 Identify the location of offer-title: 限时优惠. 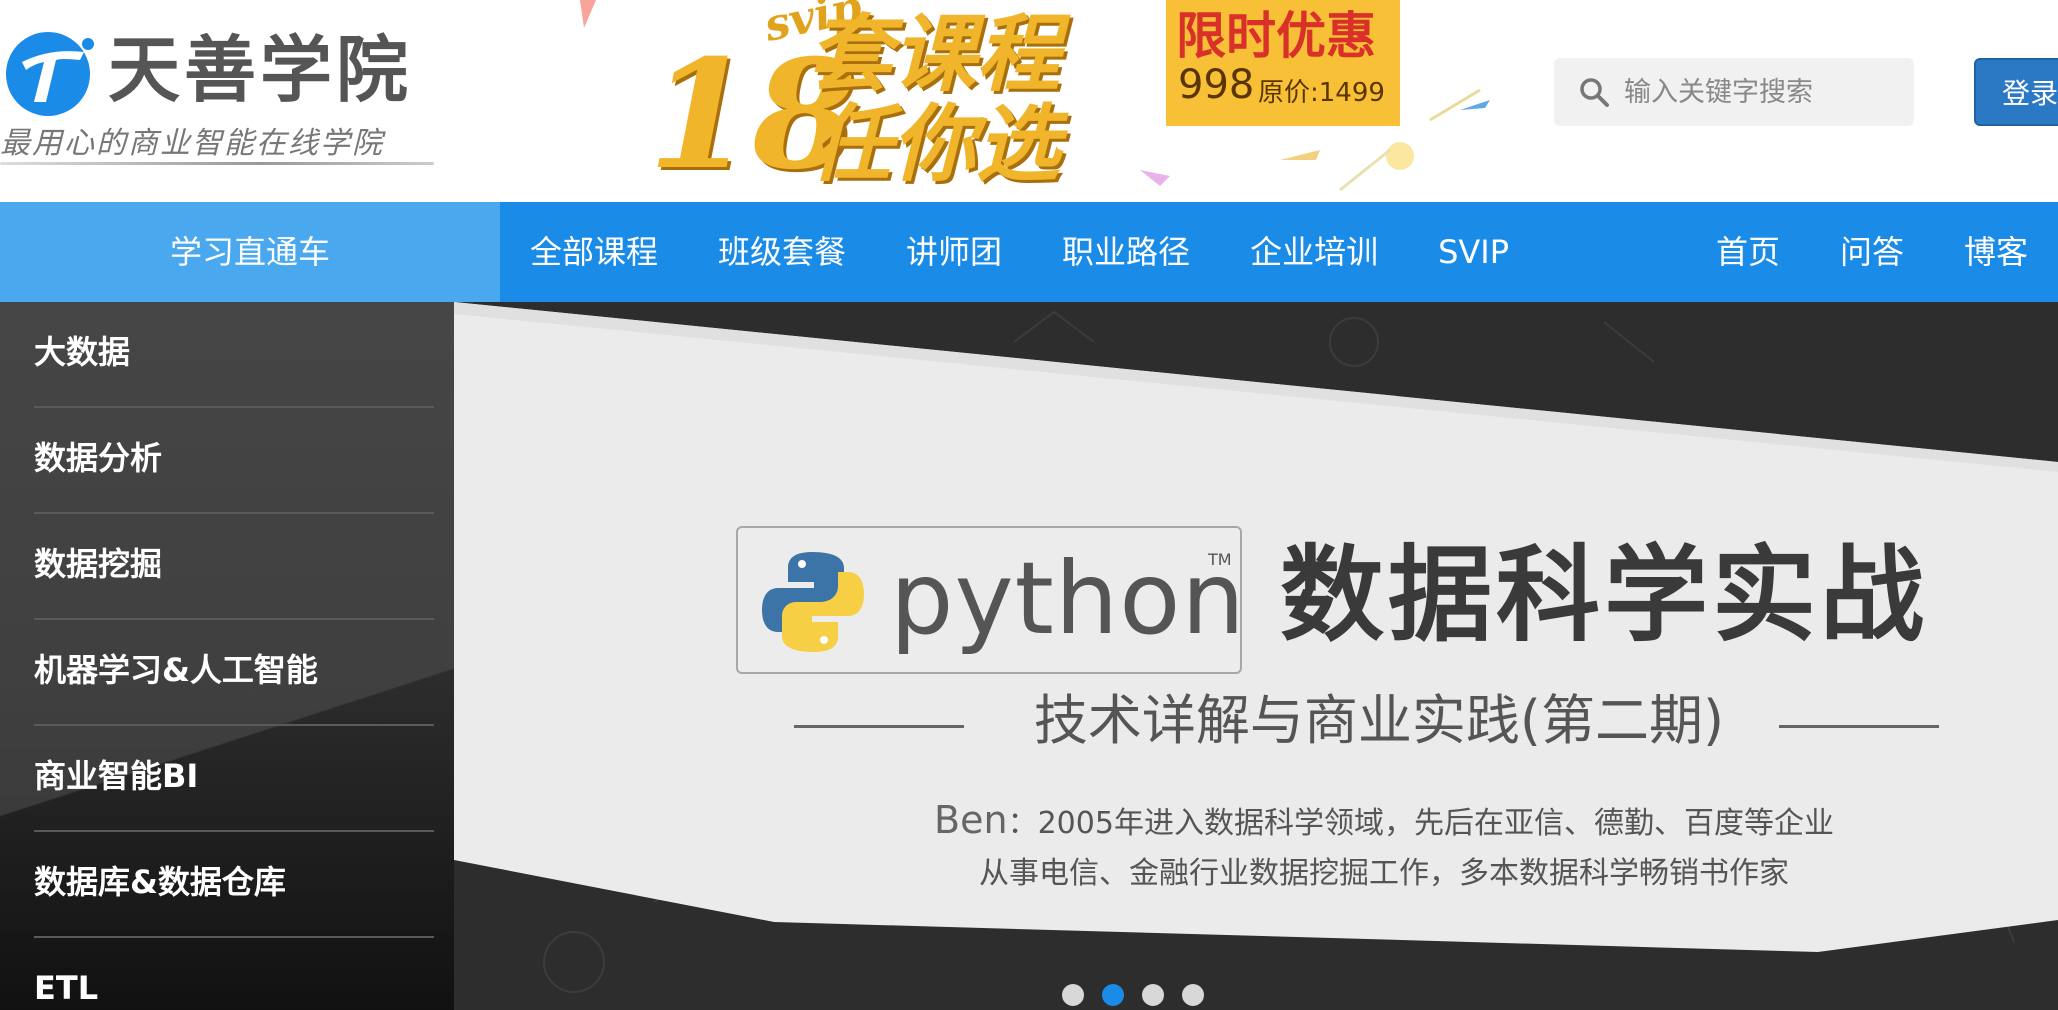
(1276, 36).